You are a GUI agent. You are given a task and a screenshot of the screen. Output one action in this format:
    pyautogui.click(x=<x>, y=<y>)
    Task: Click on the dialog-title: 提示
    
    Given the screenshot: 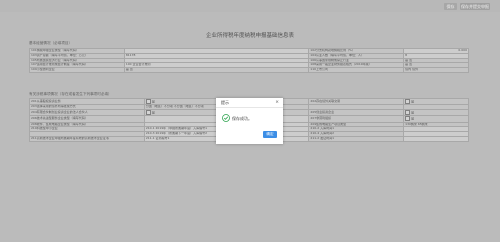 What is the action you would take?
    pyautogui.click(x=225, y=102)
    